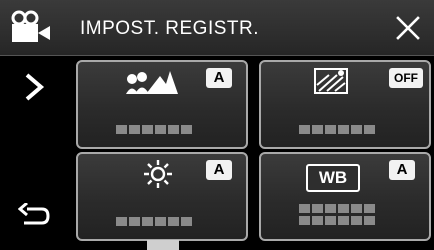 Image resolution: width=434 pixels, height=250 pixels. What do you see at coordinates (162, 104) in the screenshot?
I see `scene-select-tile: A` at bounding box center [162, 104].